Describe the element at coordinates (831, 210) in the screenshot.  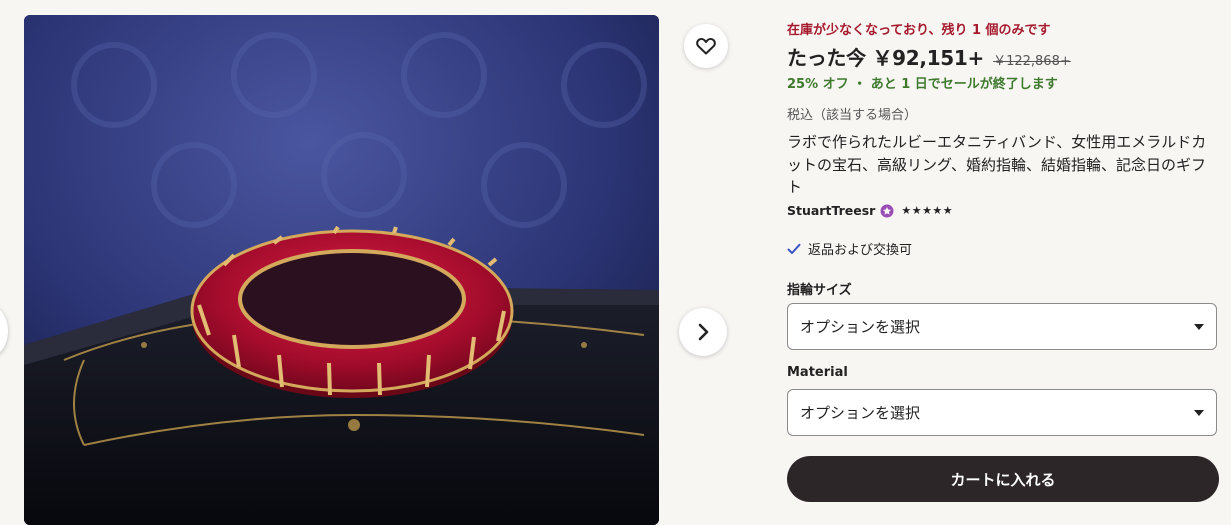
I see `seller-name-link: StuartTreesr` at that location.